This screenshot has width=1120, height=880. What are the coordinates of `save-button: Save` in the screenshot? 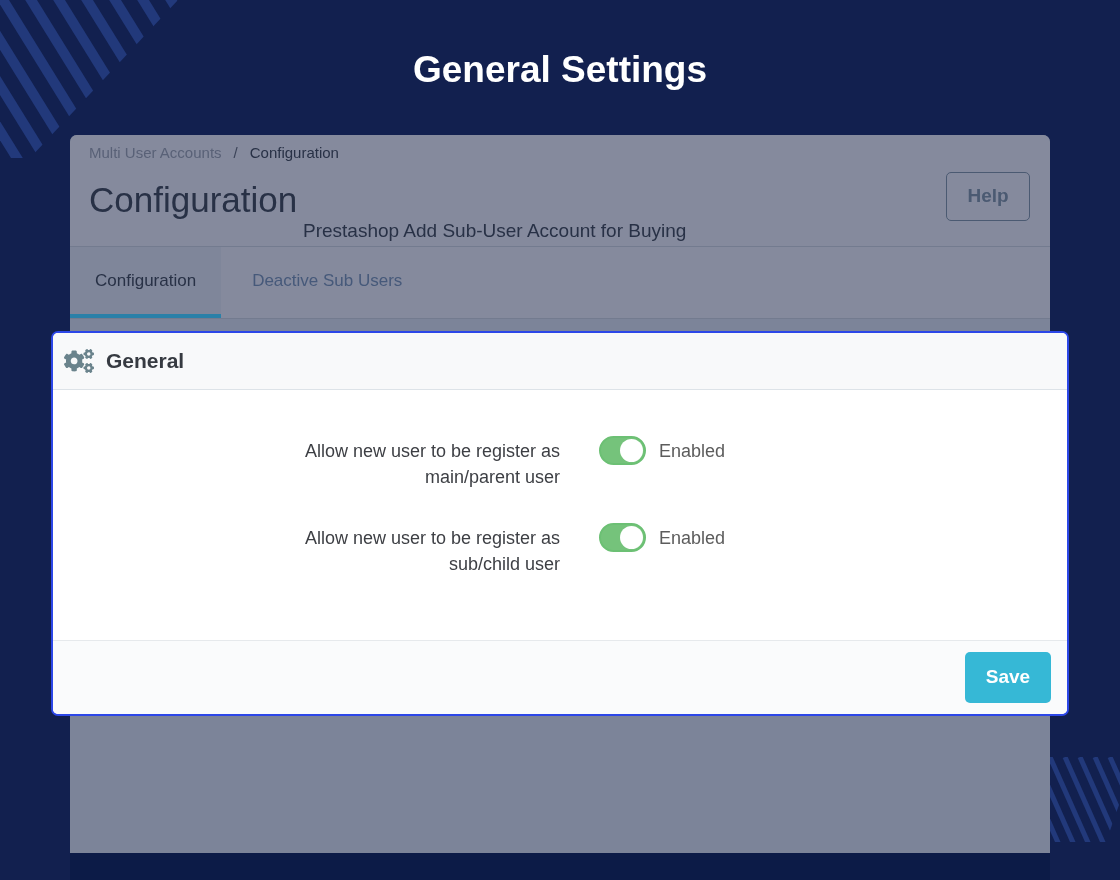 It's located at (1008, 677).